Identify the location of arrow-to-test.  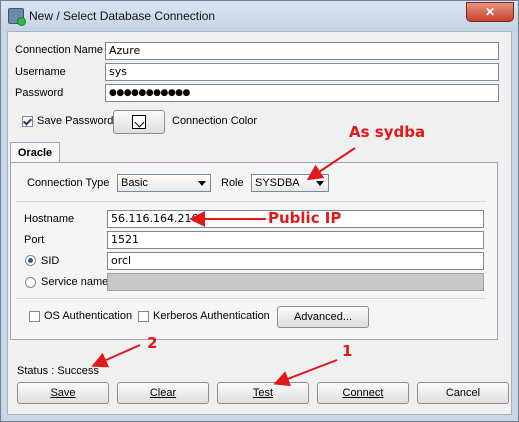
(305, 373).